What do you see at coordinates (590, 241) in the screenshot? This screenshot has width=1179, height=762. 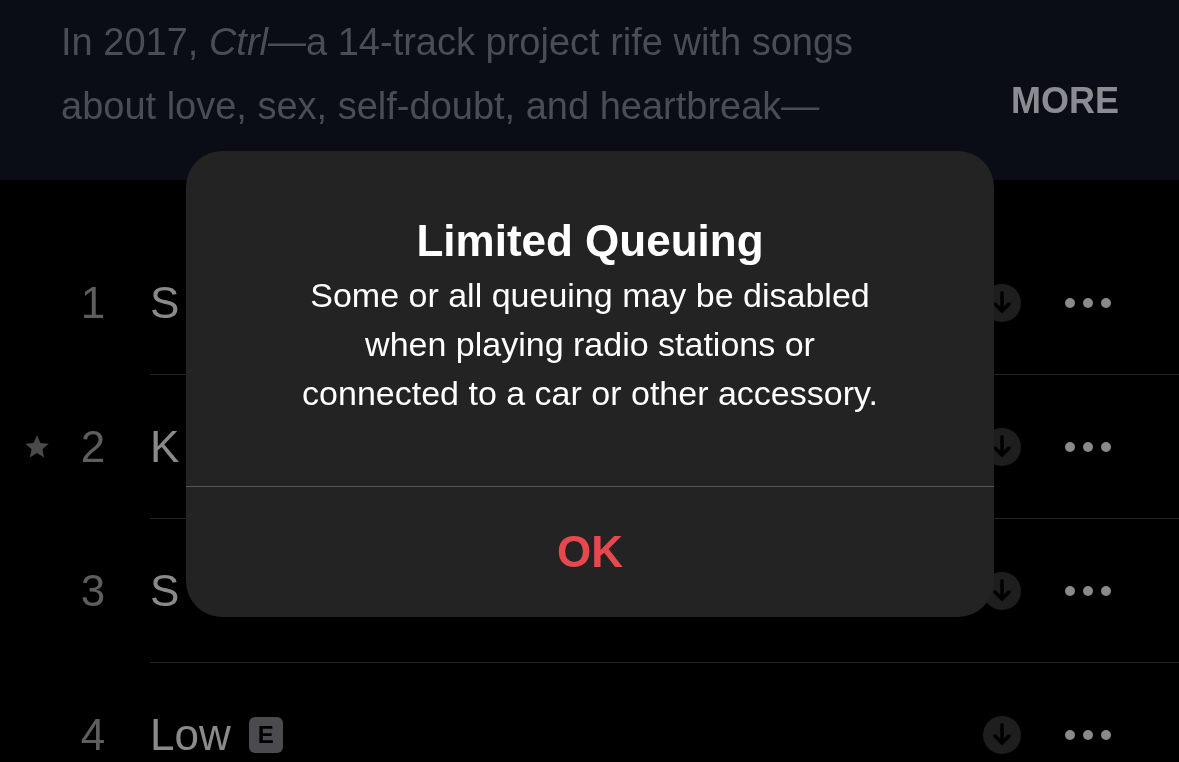 I see `alert-title: Limited Queuing` at bounding box center [590, 241].